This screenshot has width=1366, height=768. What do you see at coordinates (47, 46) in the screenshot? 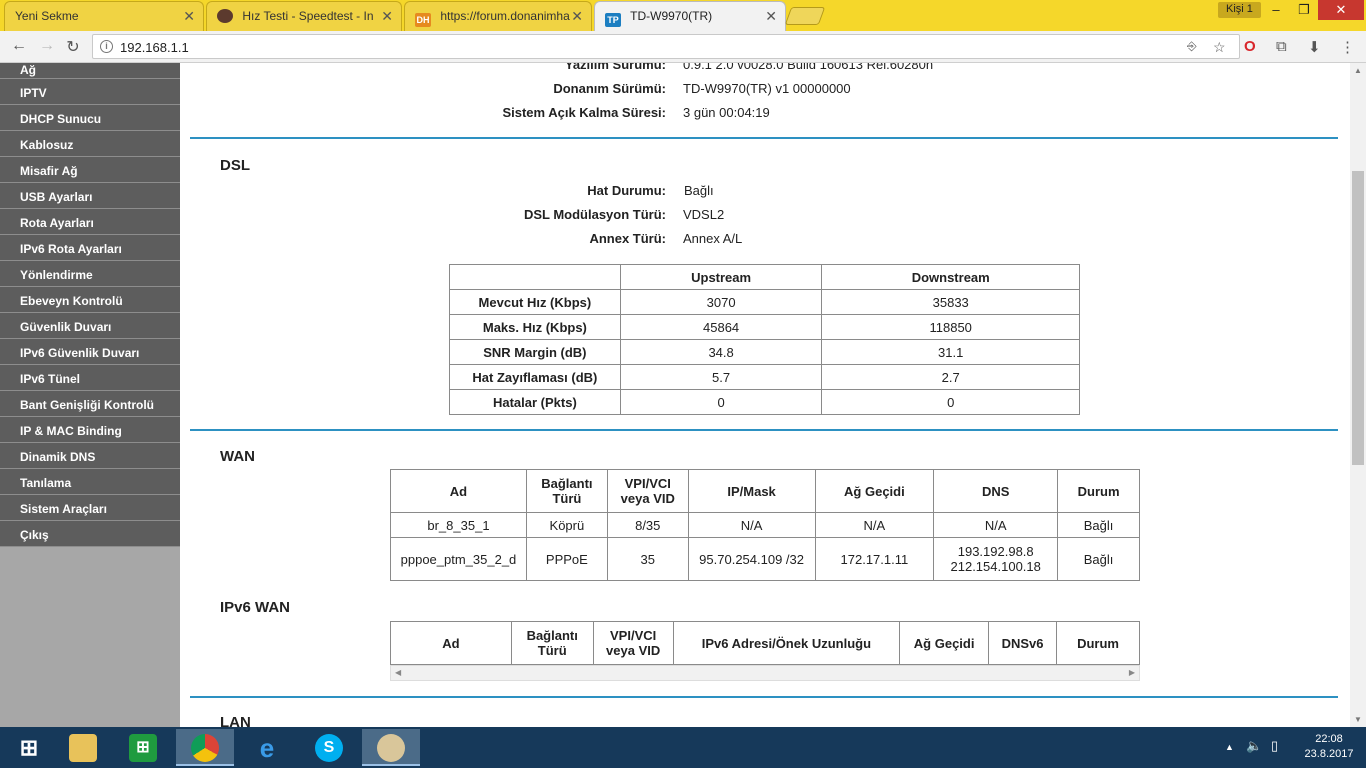
I see `forward-icon: →` at bounding box center [47, 46].